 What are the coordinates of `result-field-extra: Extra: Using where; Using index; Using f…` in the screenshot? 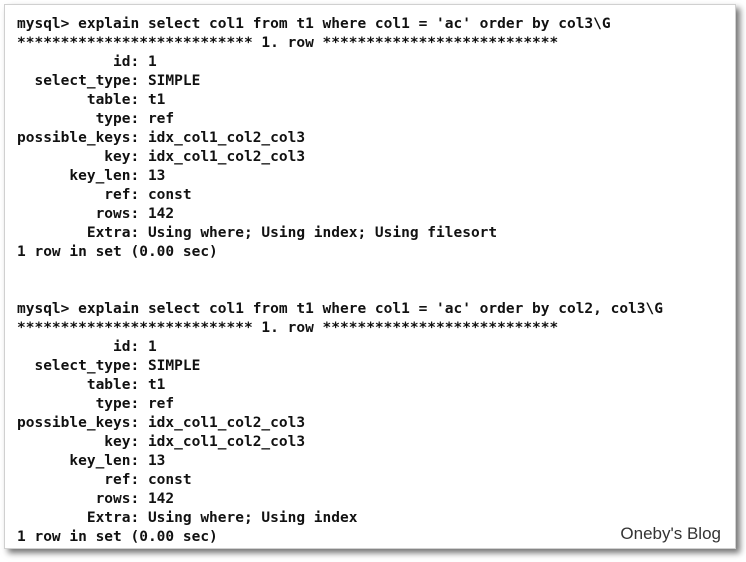 It's located at (257, 233).